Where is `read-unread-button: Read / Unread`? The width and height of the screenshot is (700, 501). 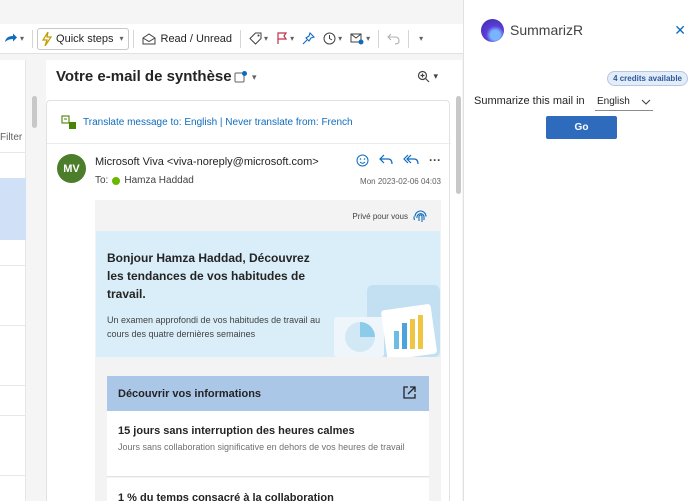 read-unread-button: Read / Unread is located at coordinates (187, 39).